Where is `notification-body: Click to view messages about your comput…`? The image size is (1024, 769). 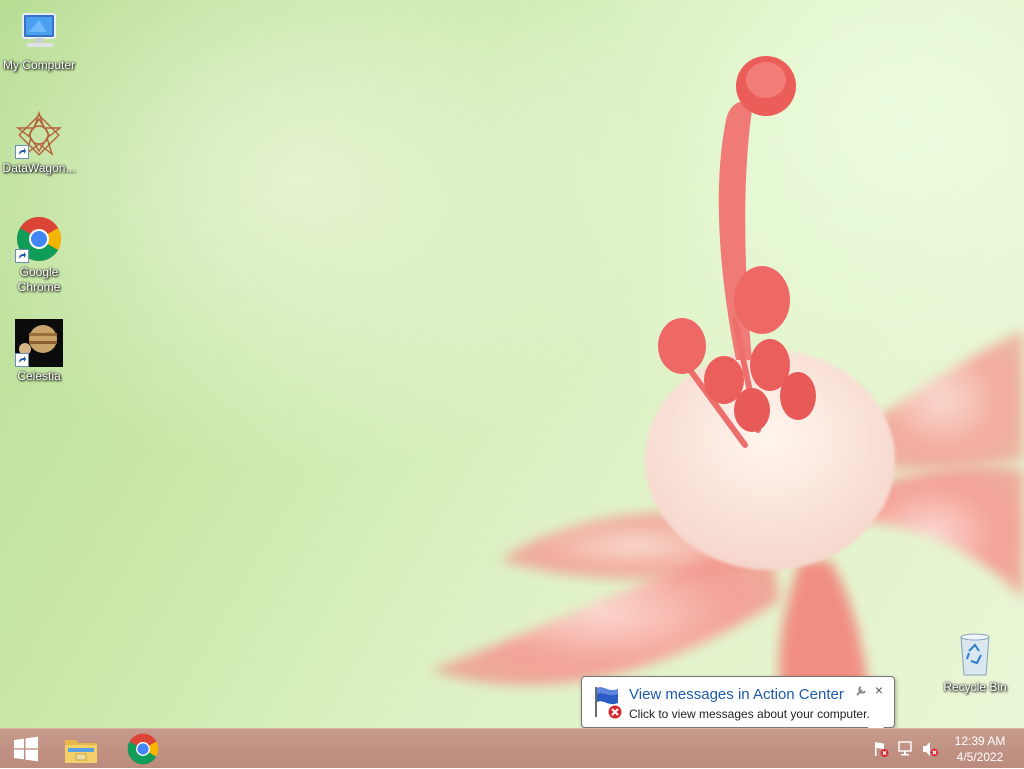
notification-body: Click to view messages about your comput… is located at coordinates (749, 714).